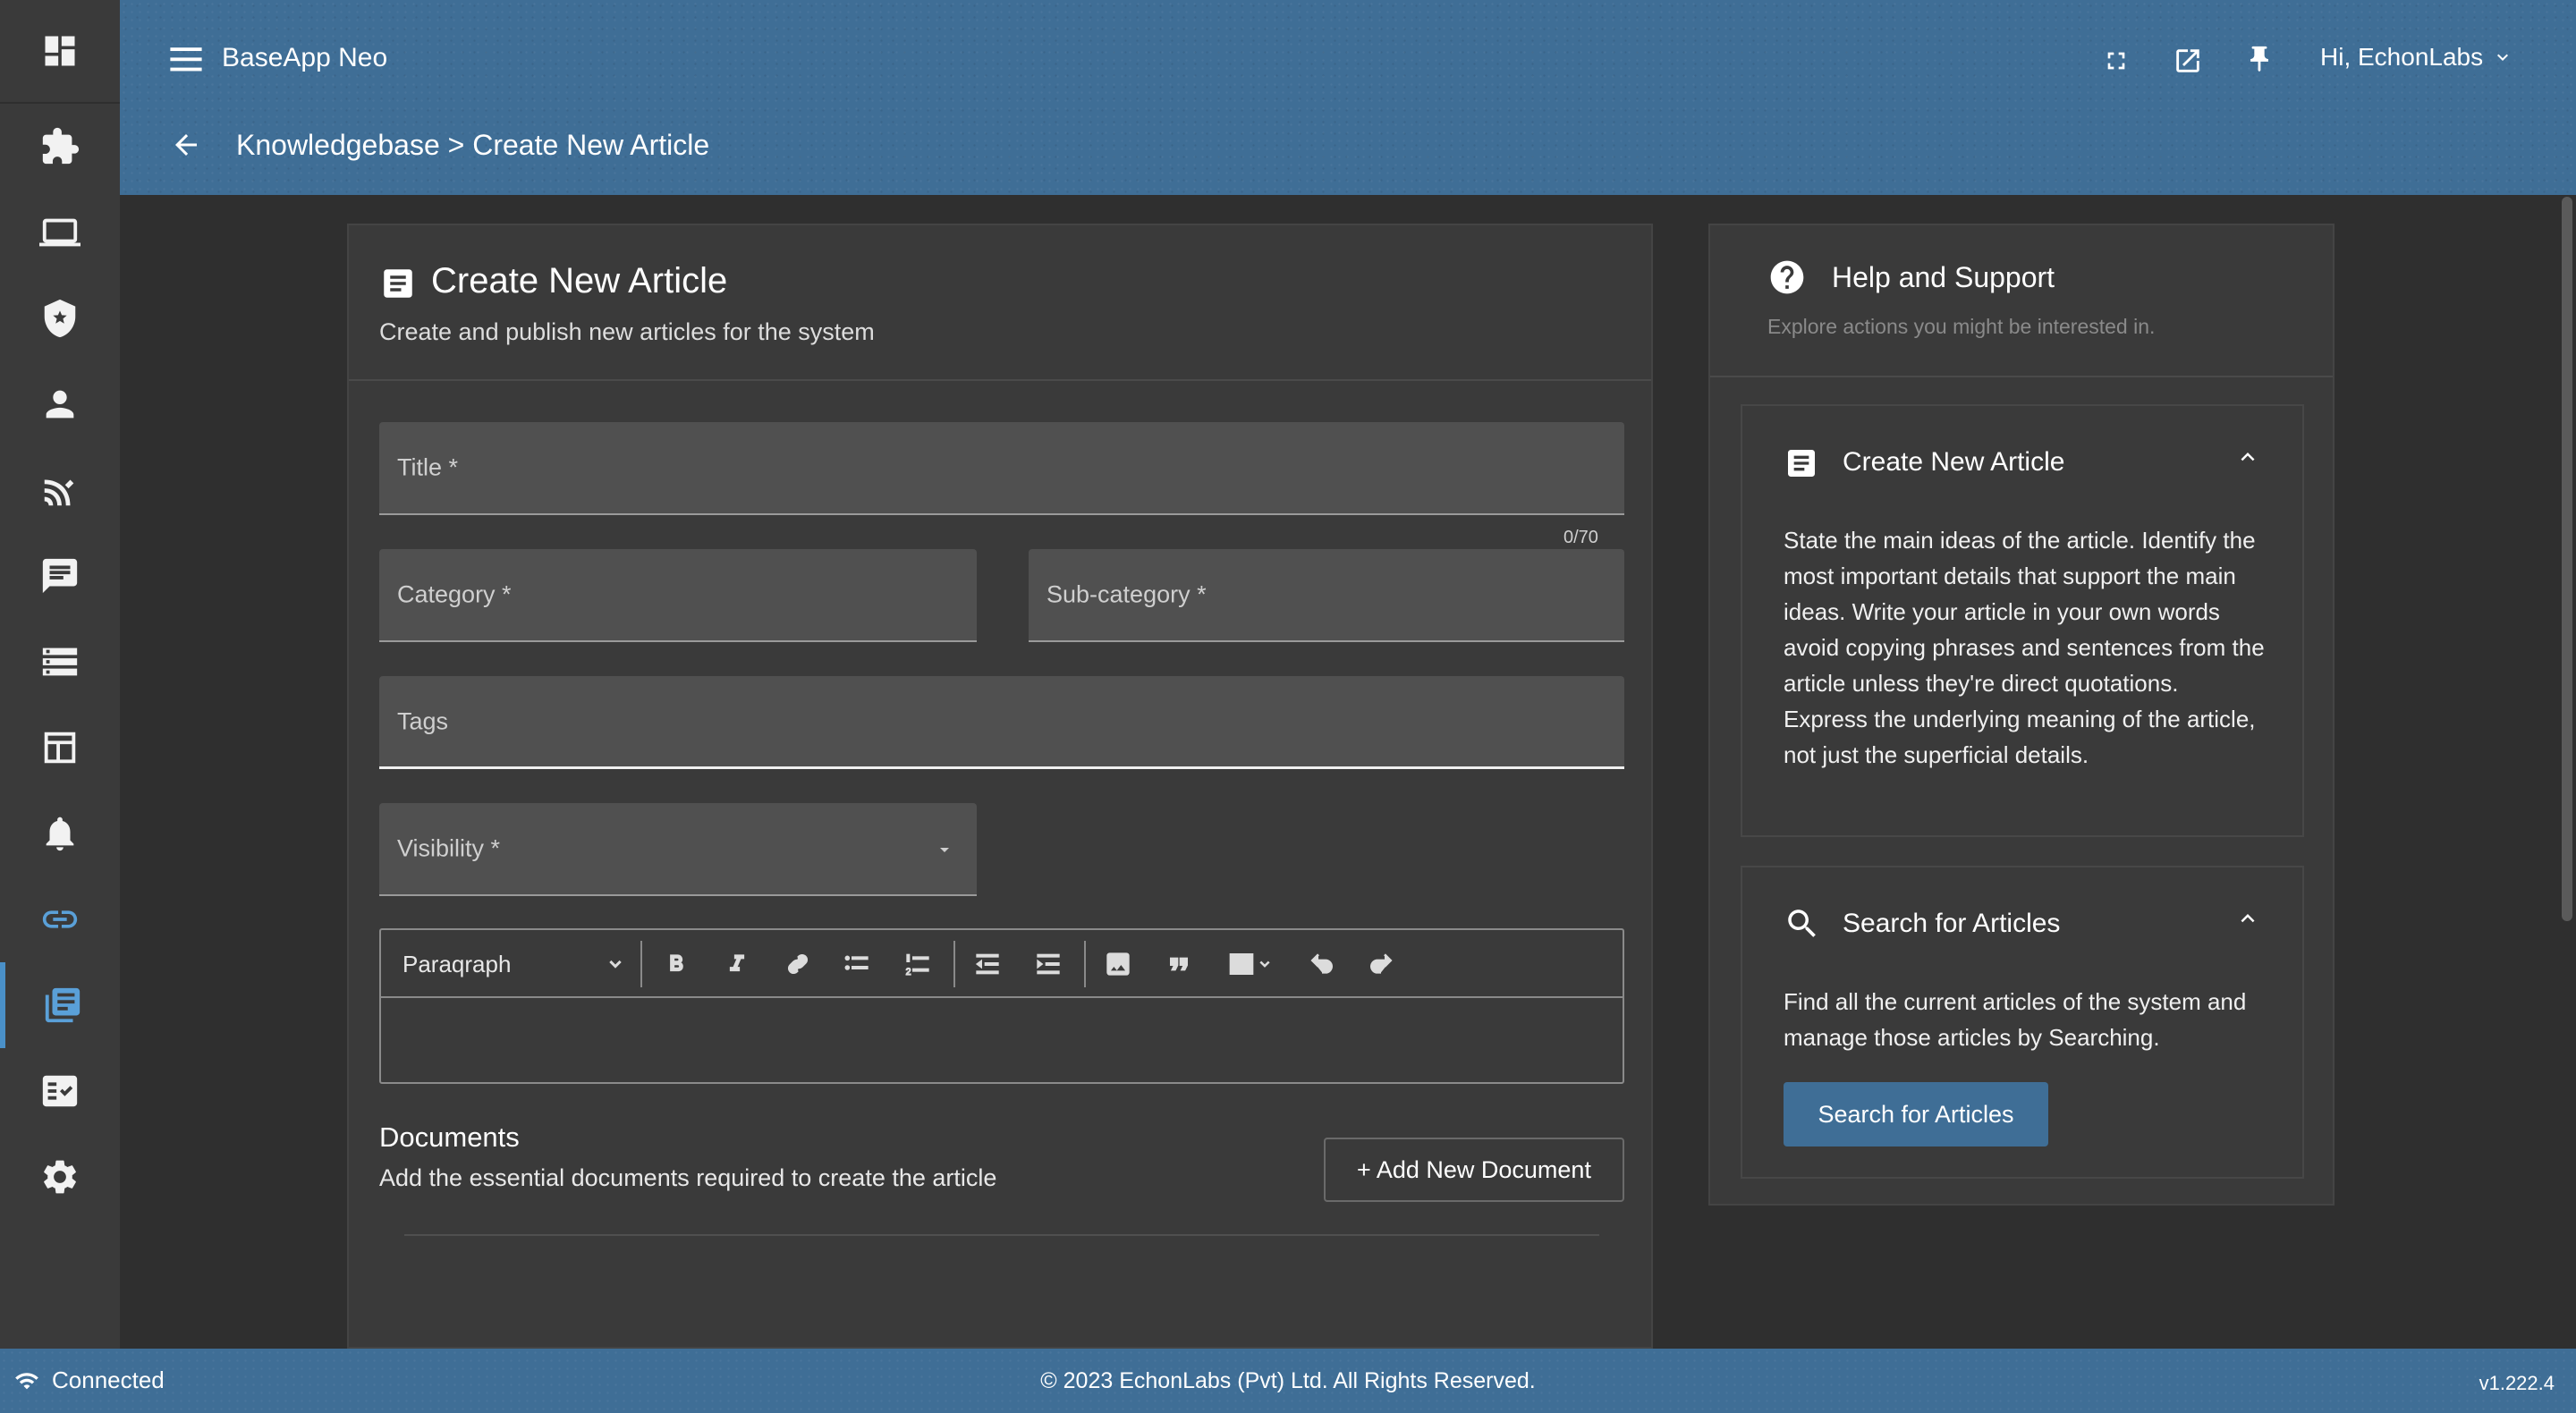 This screenshot has width=2576, height=1413. Describe the element at coordinates (1802, 923) in the screenshot. I see `search-icon` at that location.